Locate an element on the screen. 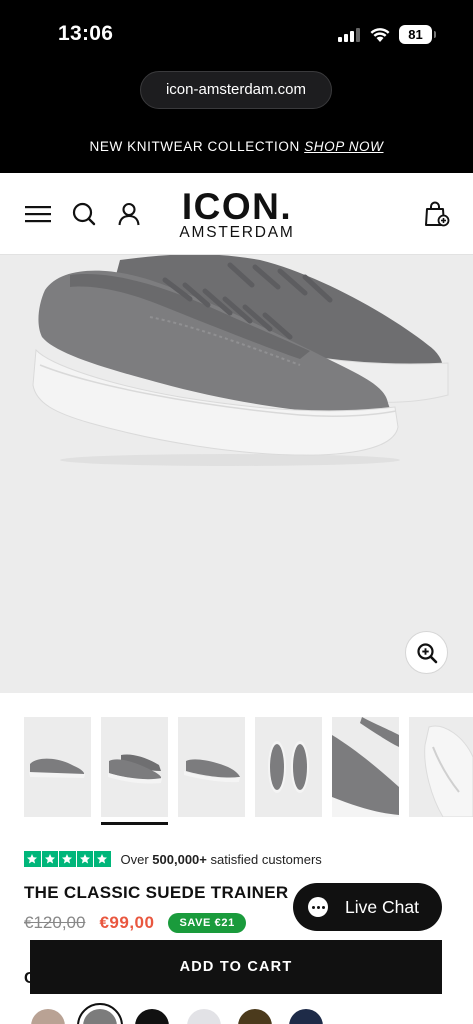  color-swatch-white is located at coordinates (204, 1016).